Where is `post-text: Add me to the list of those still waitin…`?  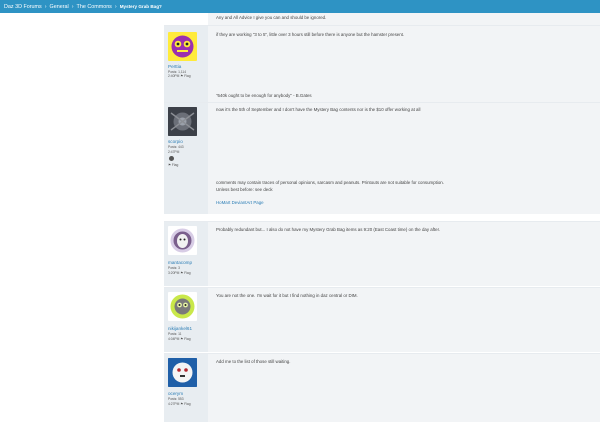 post-text: Add me to the list of those still waitin… is located at coordinates (253, 361).